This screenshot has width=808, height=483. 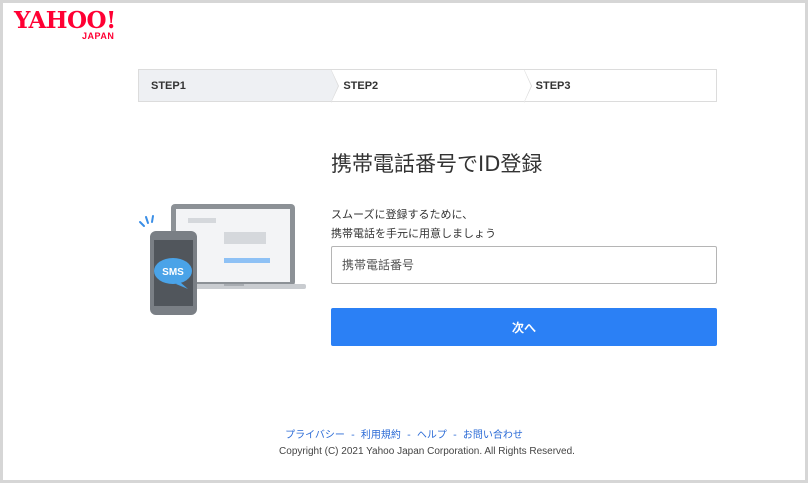 I want to click on signal-icon, so click(x=146, y=221).